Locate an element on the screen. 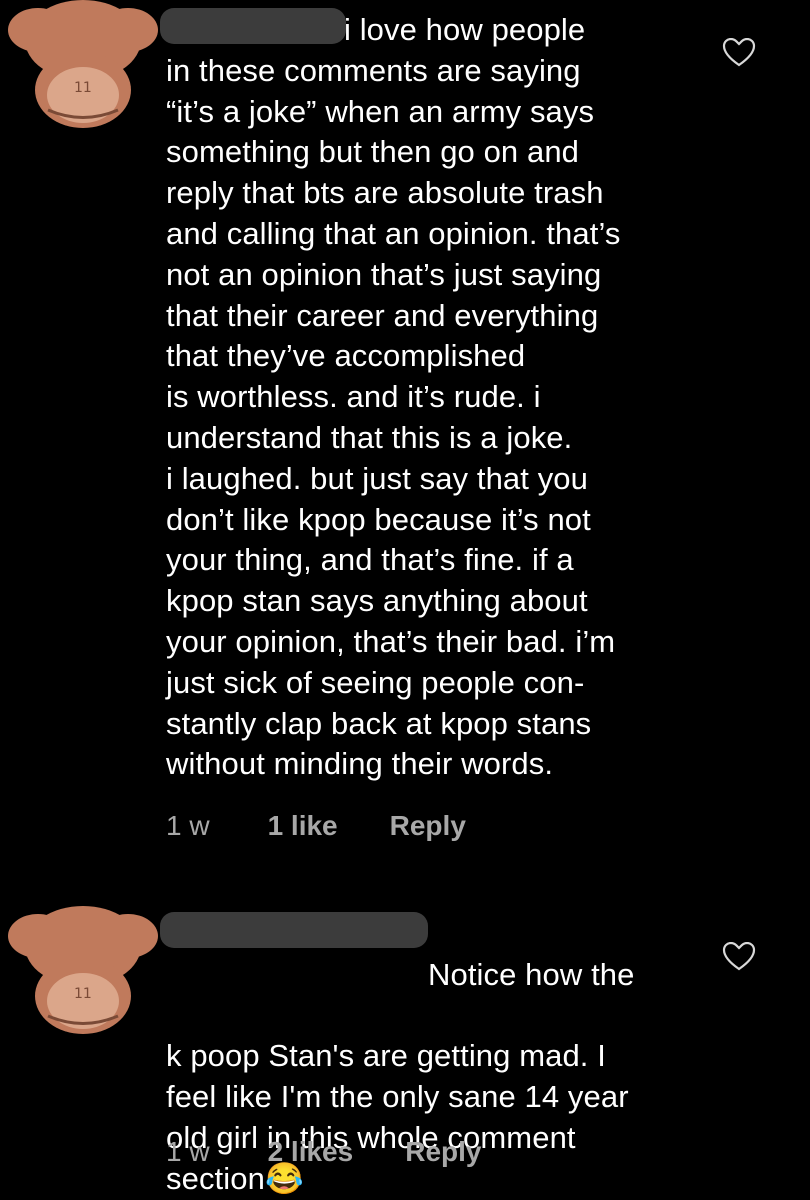 The width and height of the screenshot is (810, 1200). comment-meta: 1 w 2 likes Reply is located at coordinates (323, 1152).